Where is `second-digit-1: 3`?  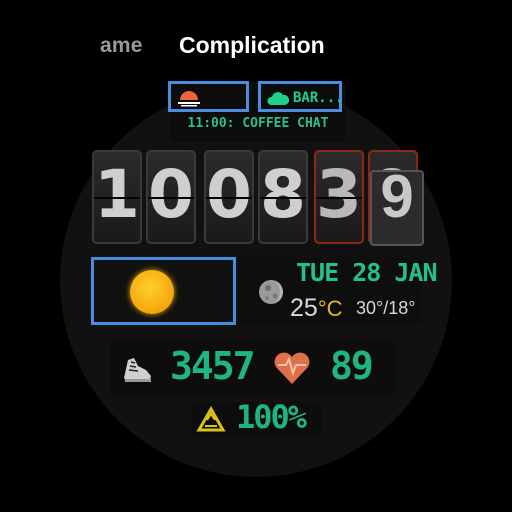
second-digit-1: 3 is located at coordinates (339, 197).